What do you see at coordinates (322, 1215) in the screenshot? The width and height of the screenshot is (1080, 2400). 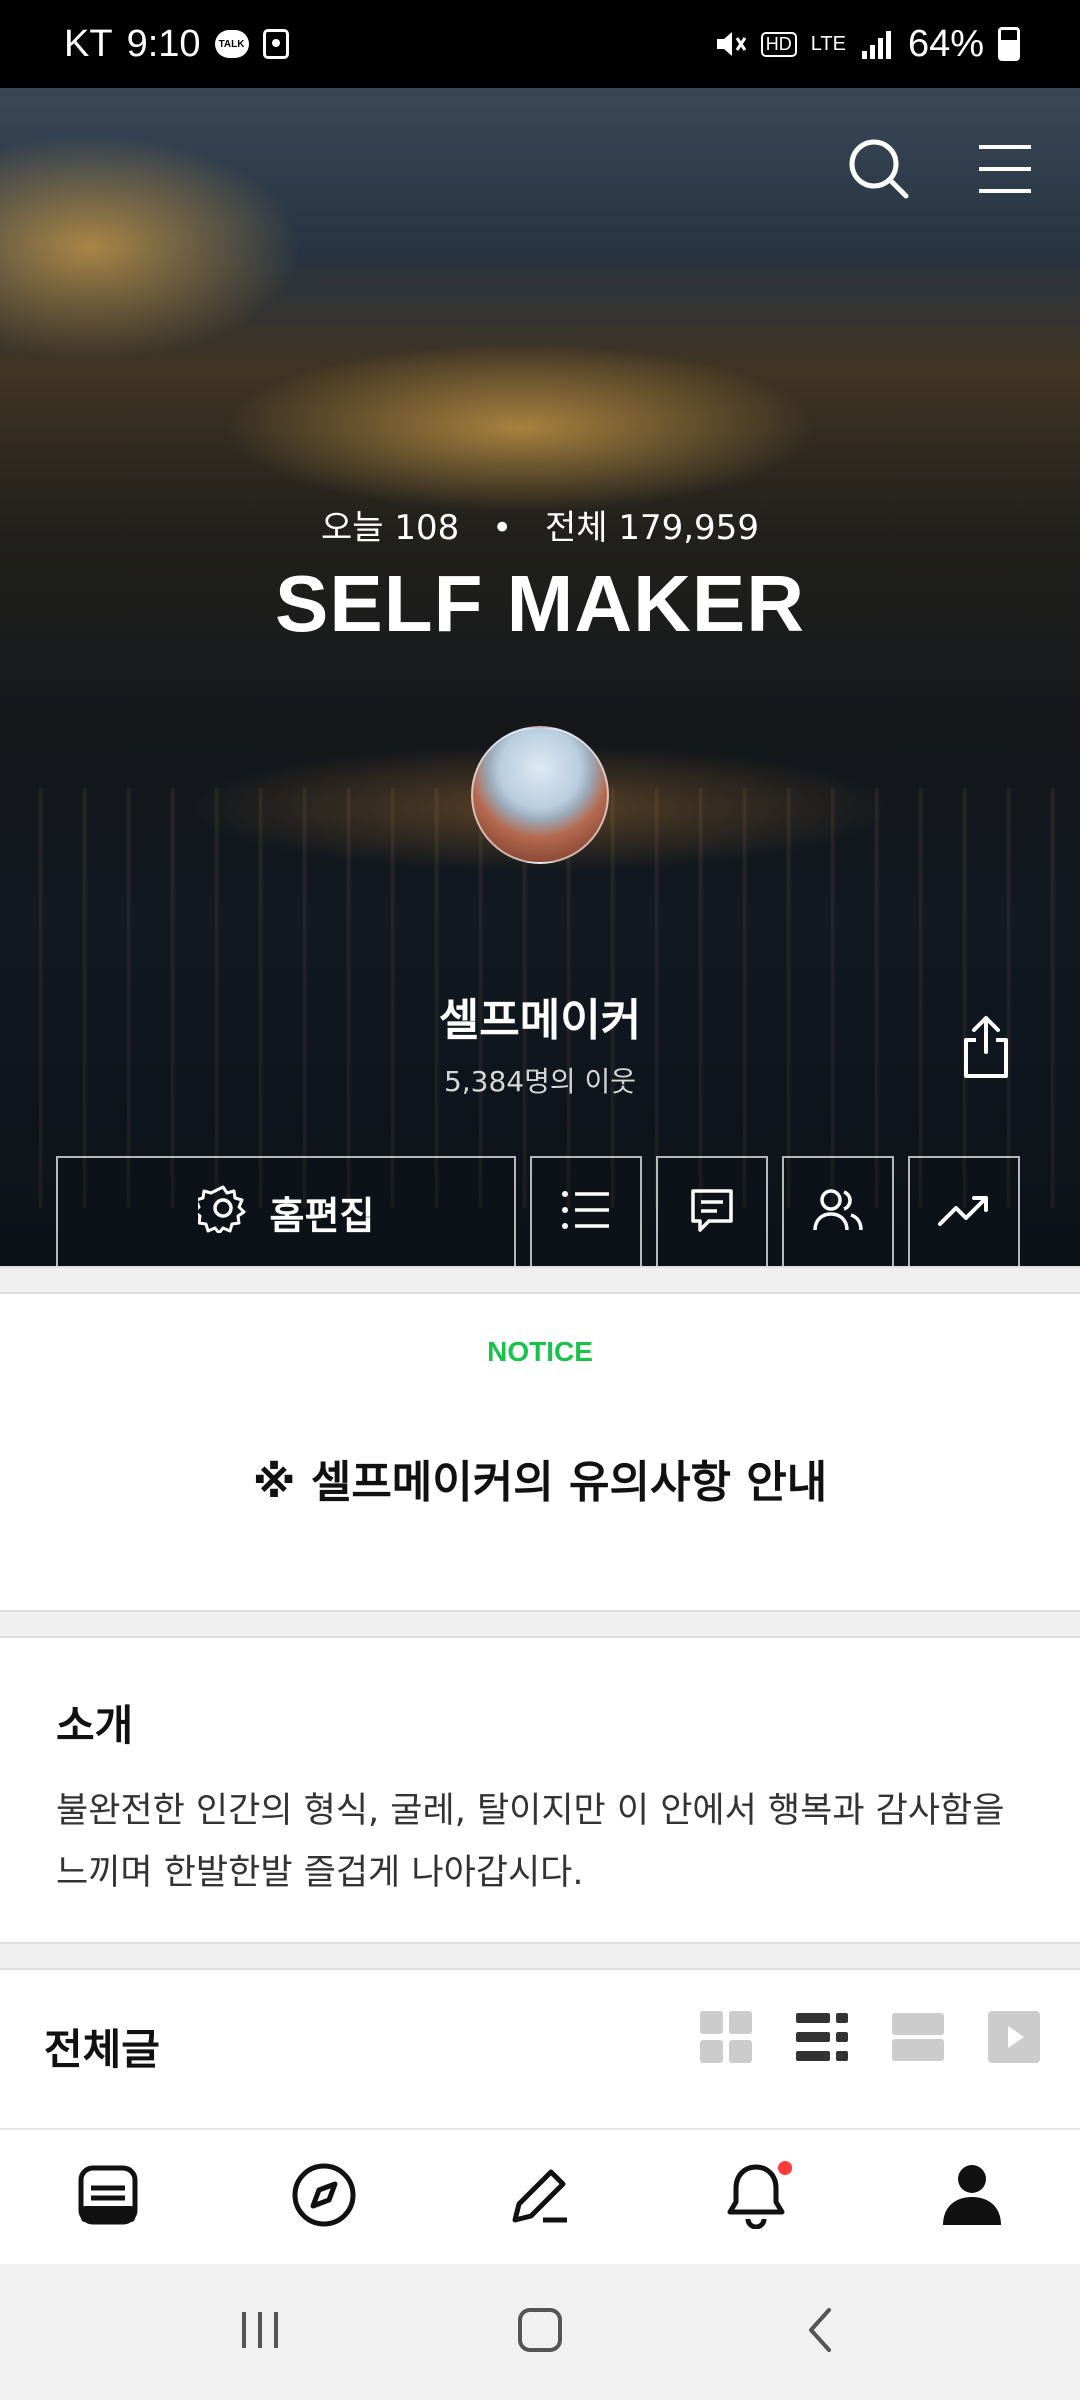 I see `home-edit-label: 홈편집` at bounding box center [322, 1215].